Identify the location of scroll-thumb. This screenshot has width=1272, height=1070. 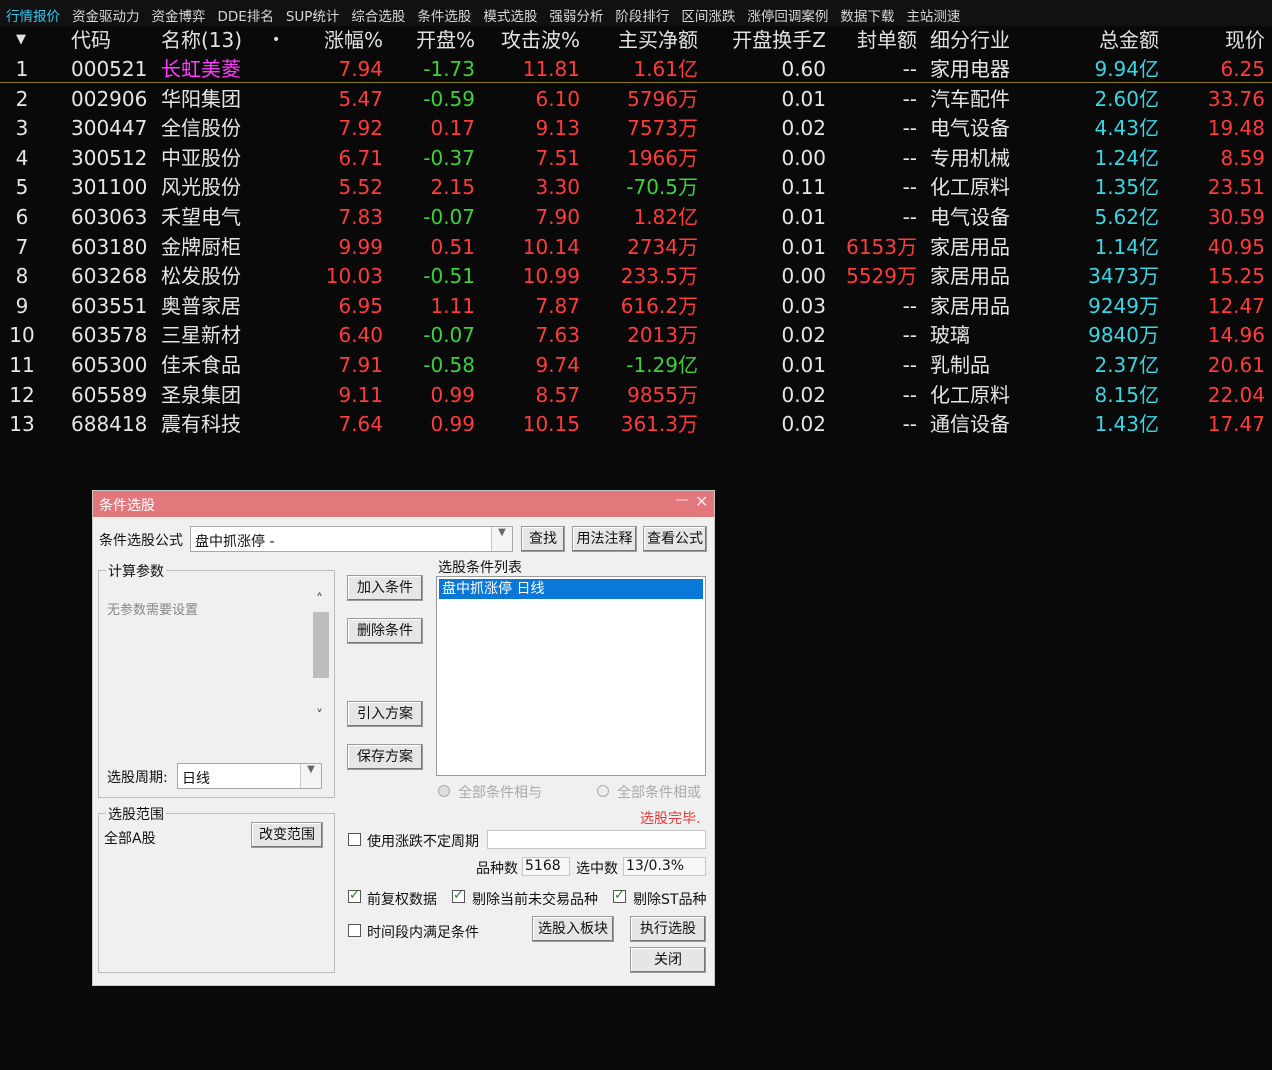
(321, 645).